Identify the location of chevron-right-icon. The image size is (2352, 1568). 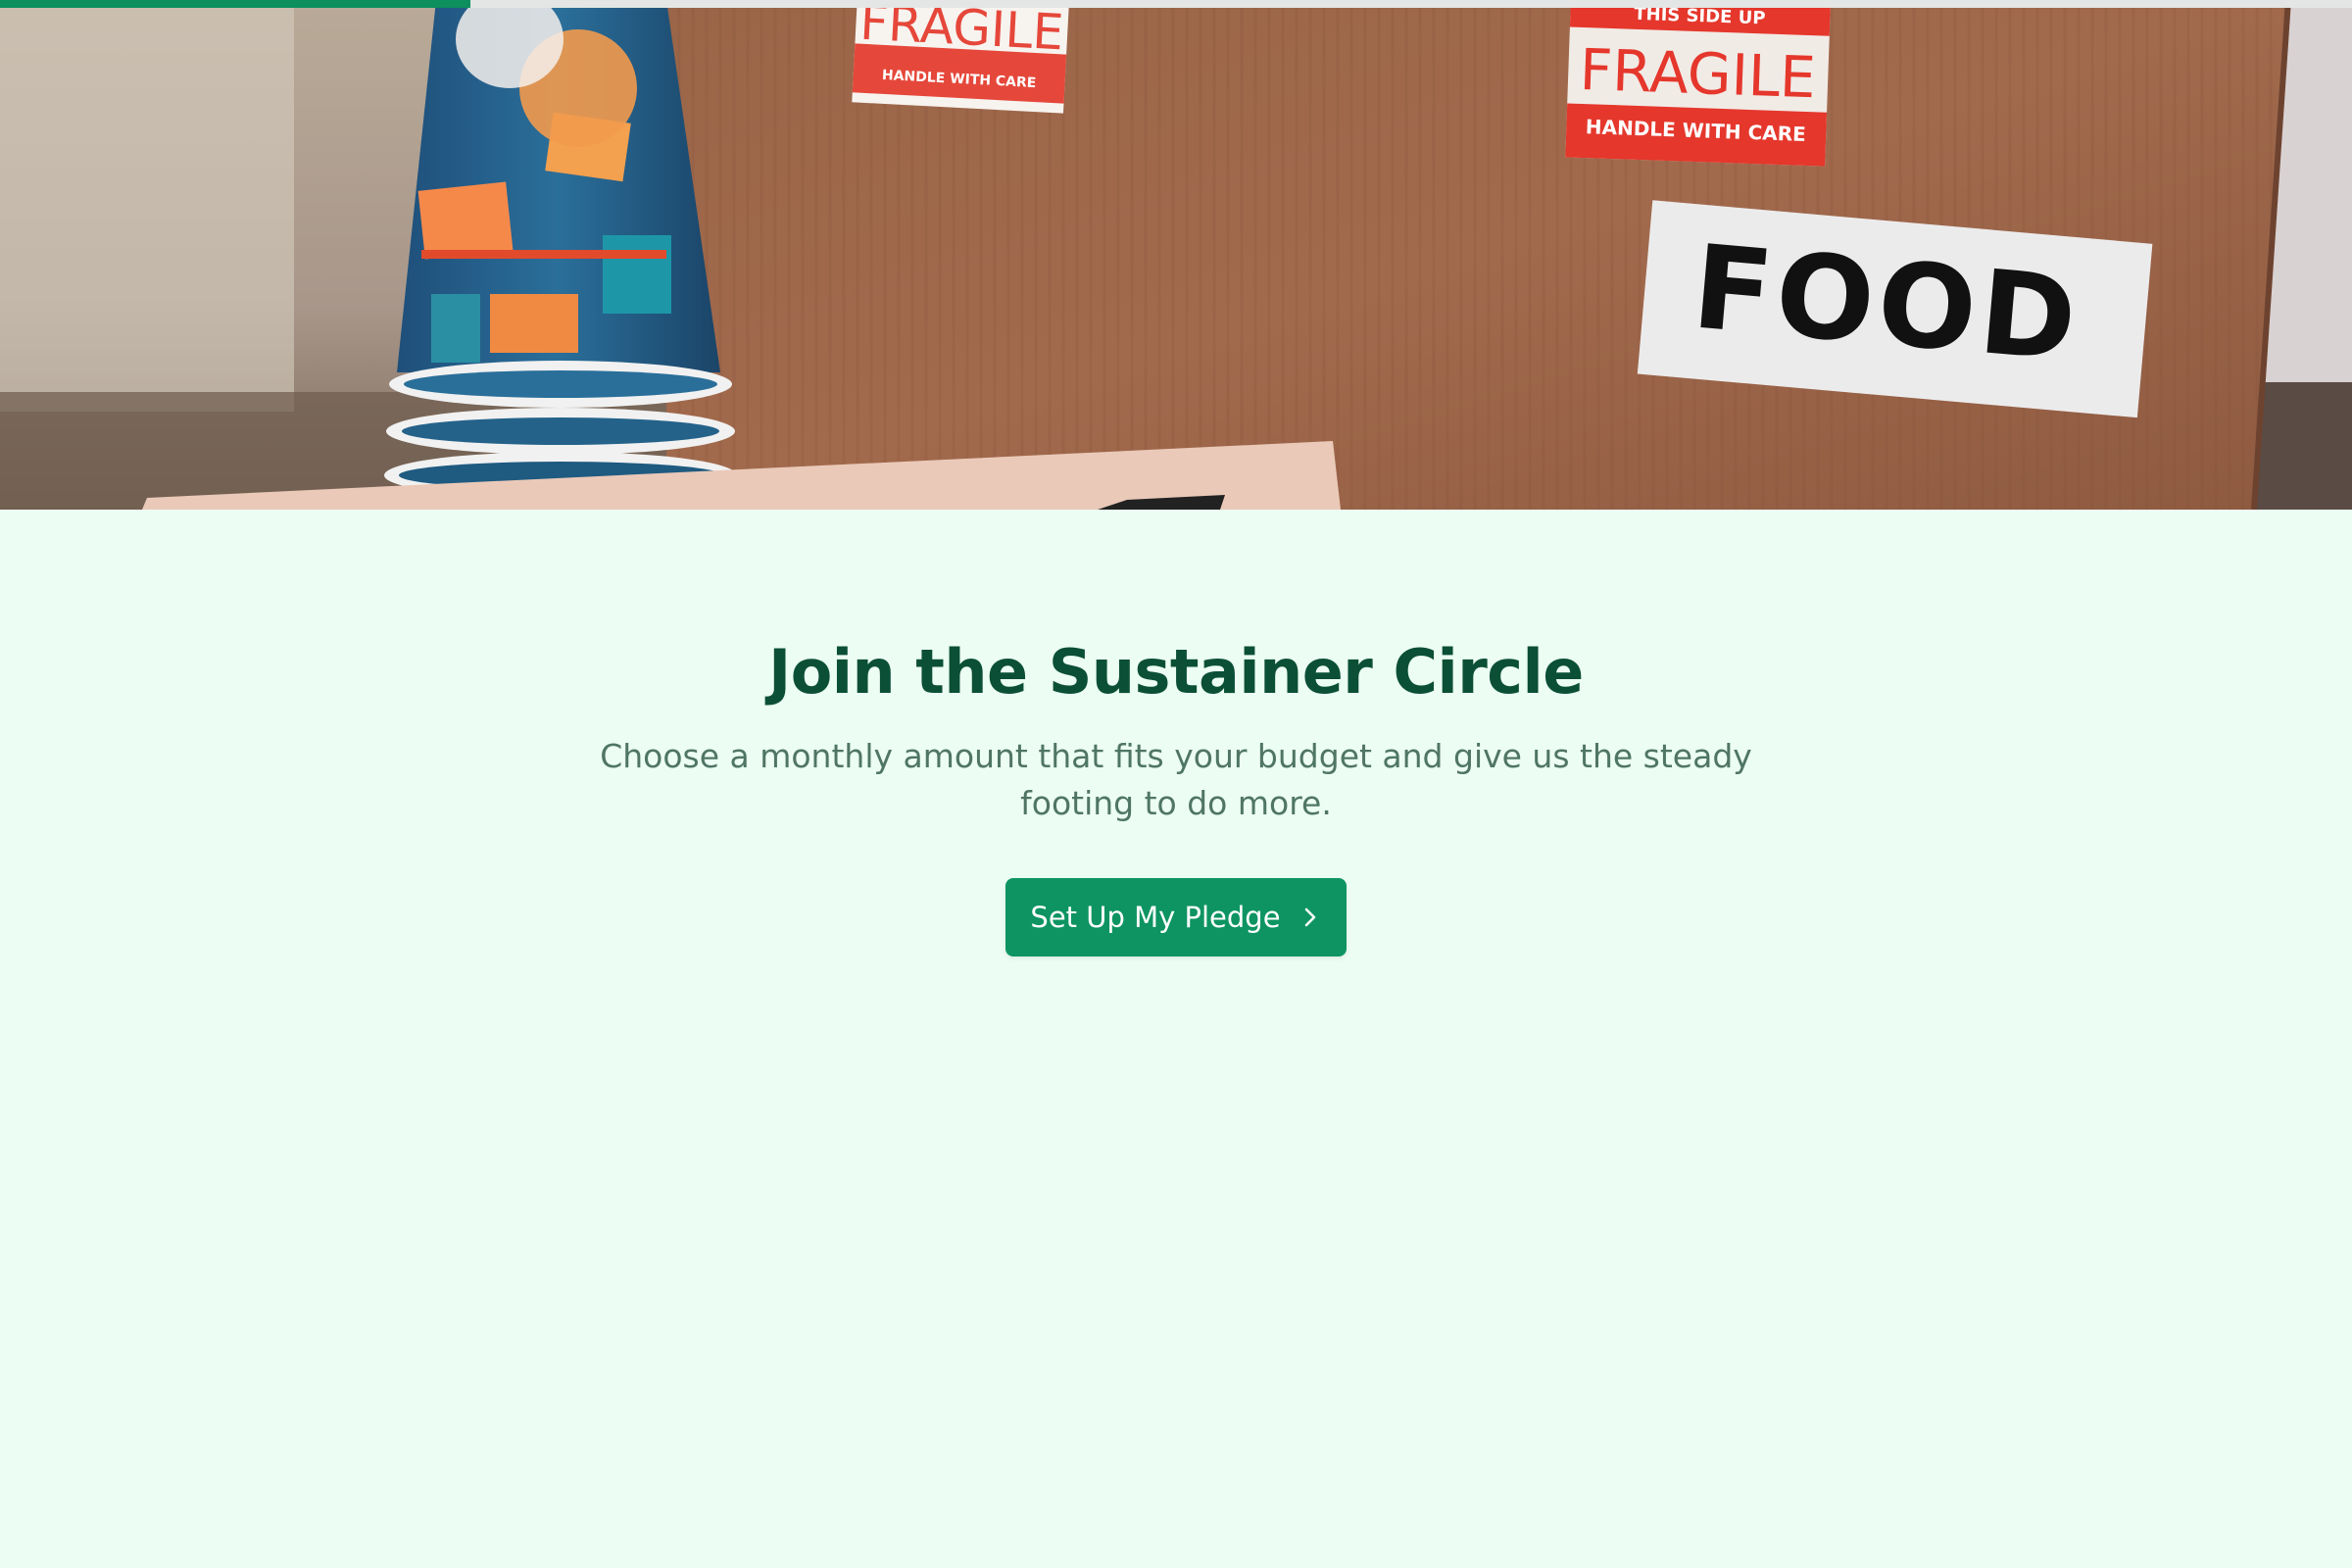
(1310, 917).